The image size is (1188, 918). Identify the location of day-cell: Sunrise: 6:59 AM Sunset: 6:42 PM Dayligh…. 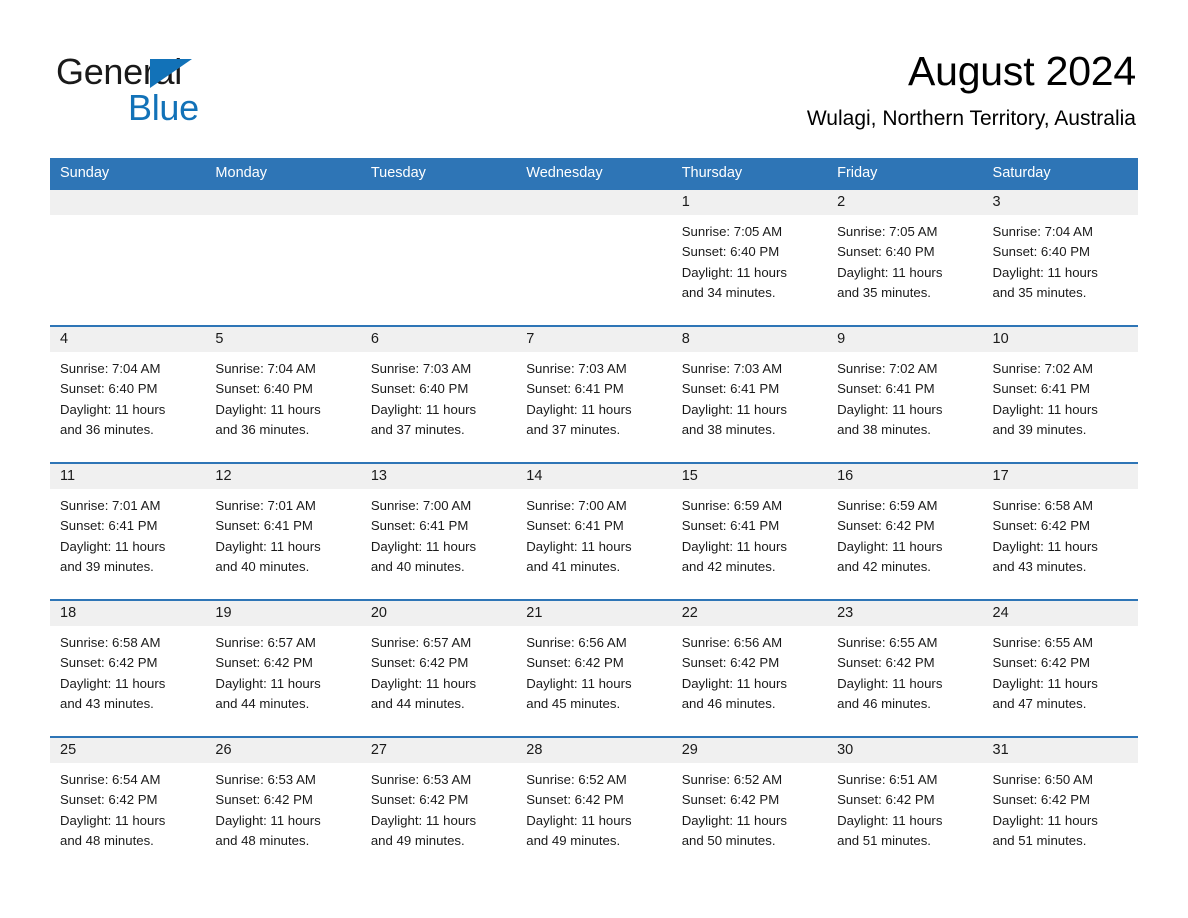
(904, 544).